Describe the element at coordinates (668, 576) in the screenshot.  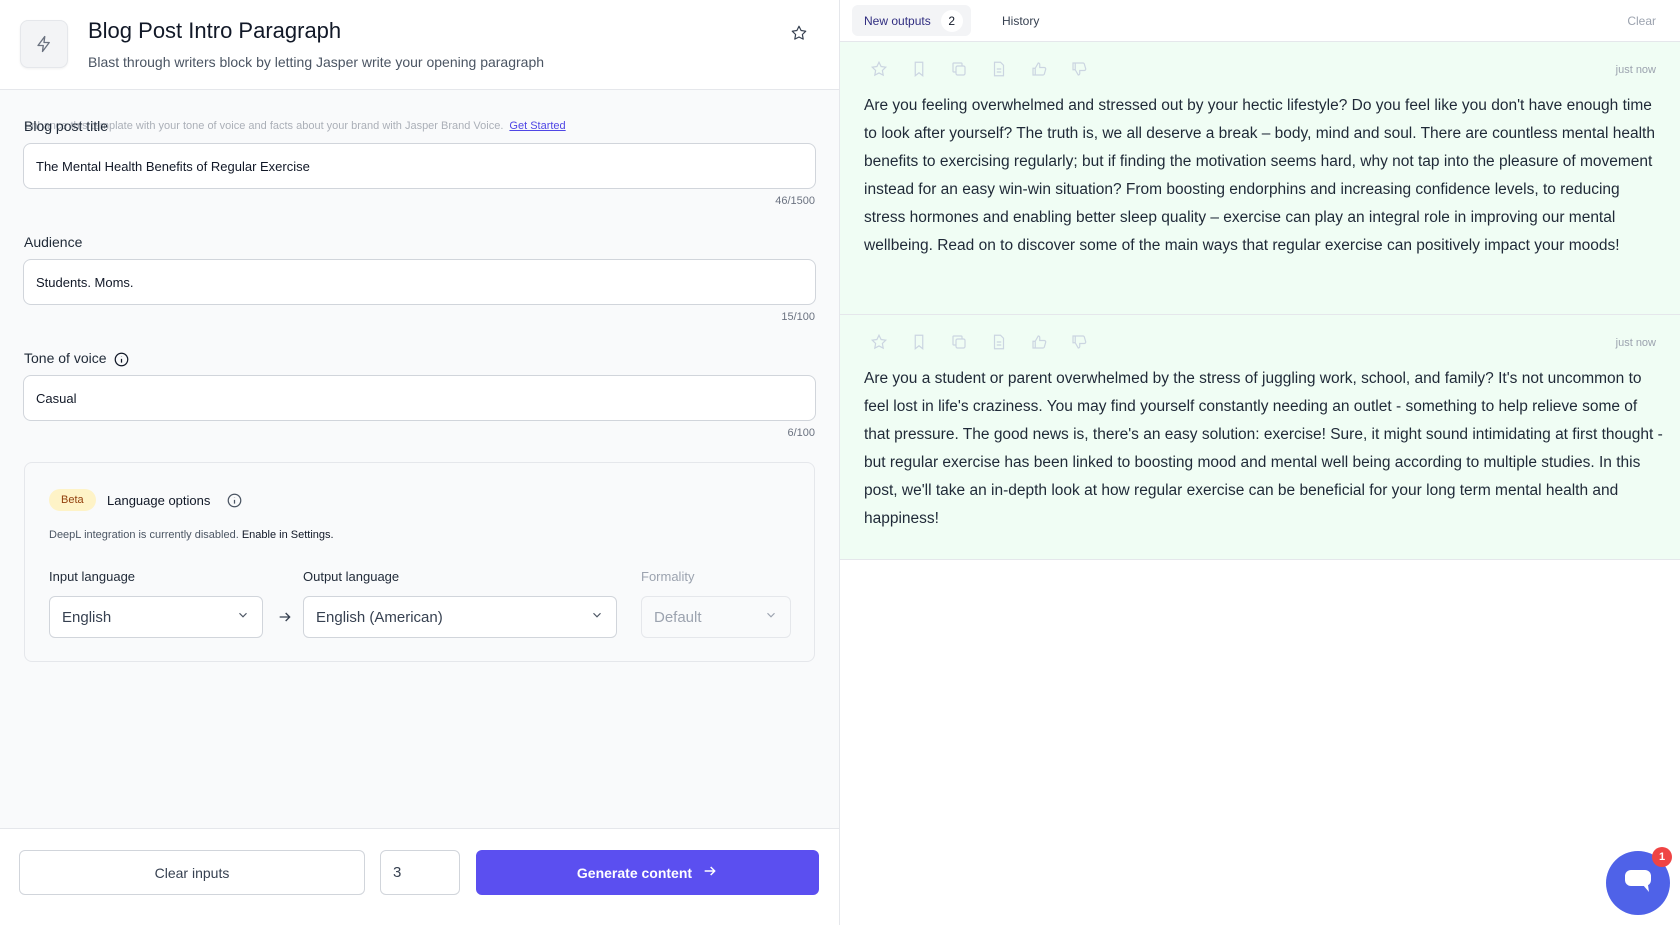
I see `formality-label: Formality` at that location.